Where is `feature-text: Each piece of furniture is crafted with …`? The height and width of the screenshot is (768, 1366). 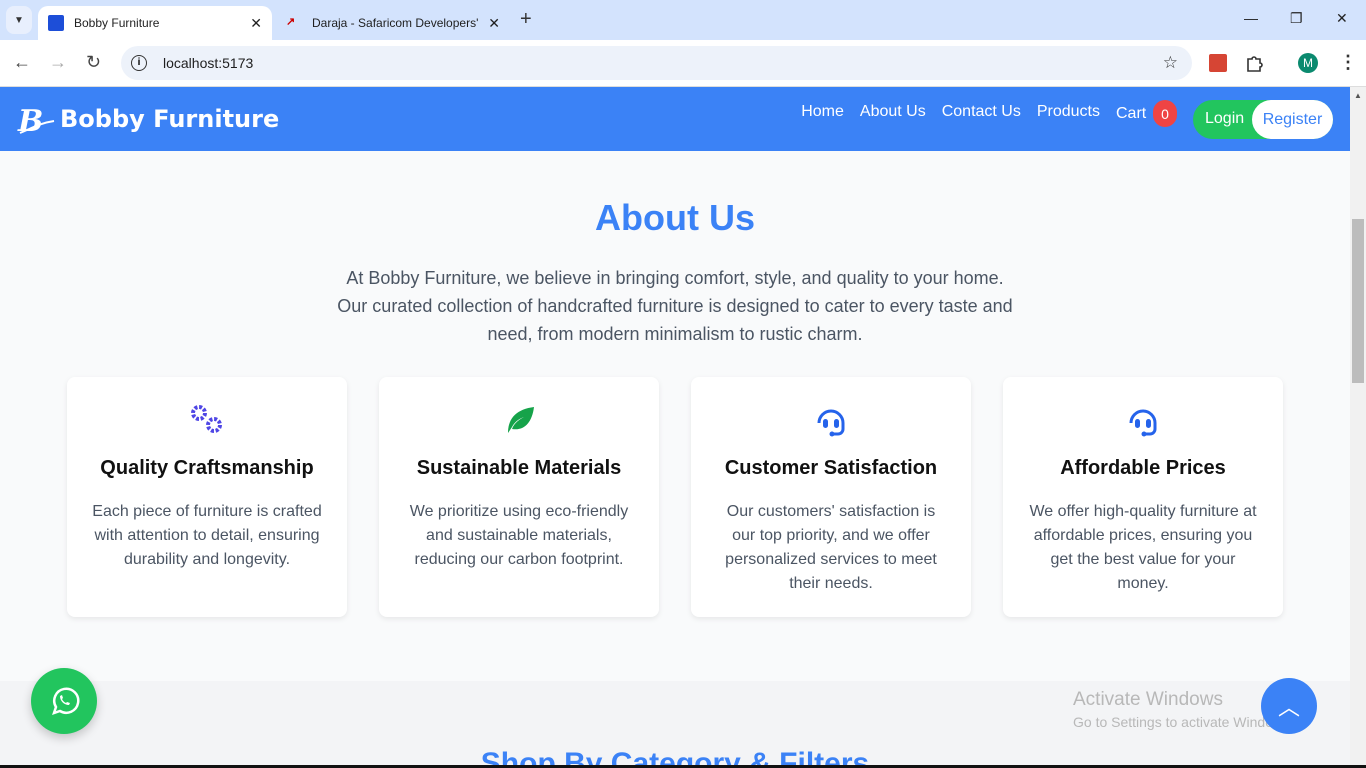 feature-text: Each piece of furniture is crafted with … is located at coordinates (207, 535).